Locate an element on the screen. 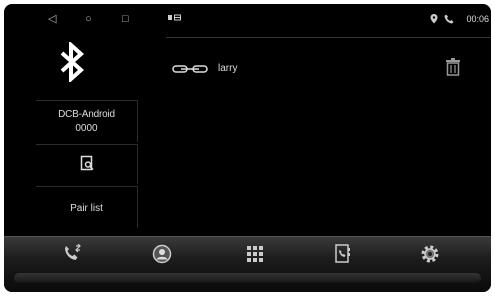 This screenshot has height=296, width=495. back-icon: ◁ is located at coordinates (52, 19).